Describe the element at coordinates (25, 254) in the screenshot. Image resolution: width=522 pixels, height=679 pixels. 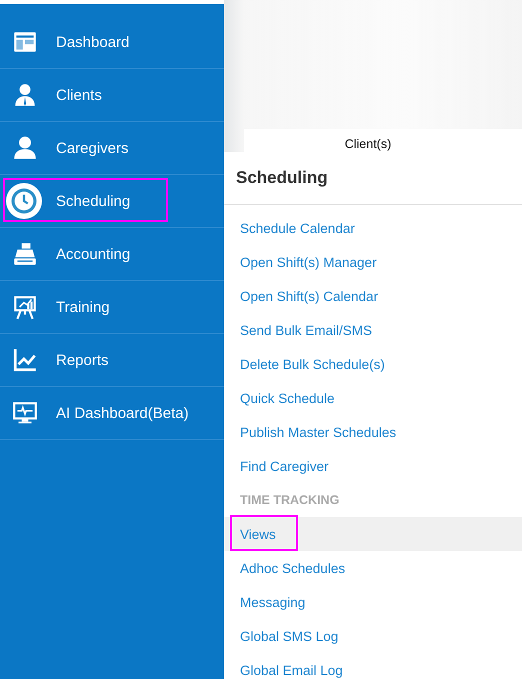
I see `cash-register-icon` at that location.